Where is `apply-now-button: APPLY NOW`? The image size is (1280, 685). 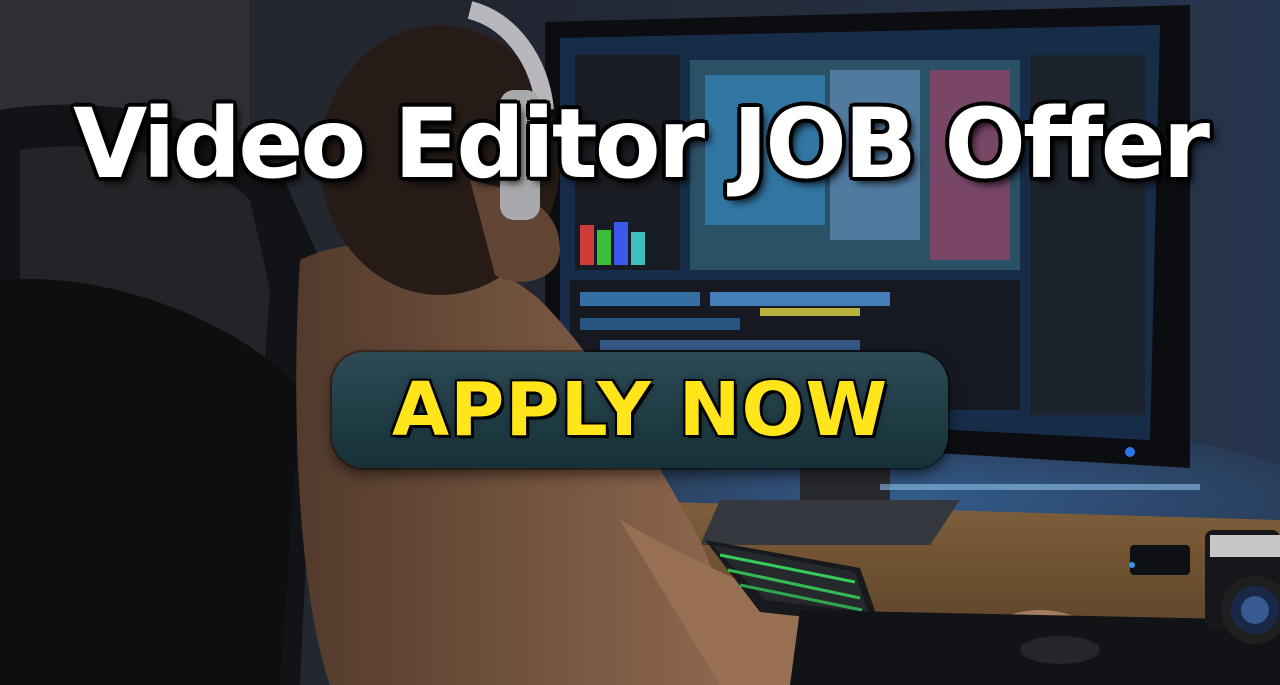
apply-now-button: APPLY NOW is located at coordinates (640, 410).